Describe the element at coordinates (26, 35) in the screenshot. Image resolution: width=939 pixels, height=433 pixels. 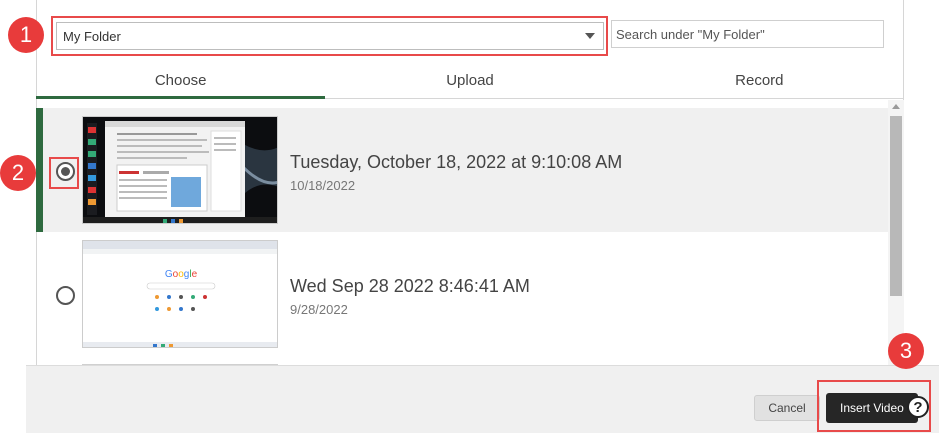
I see `callout-badge-1: 1` at that location.